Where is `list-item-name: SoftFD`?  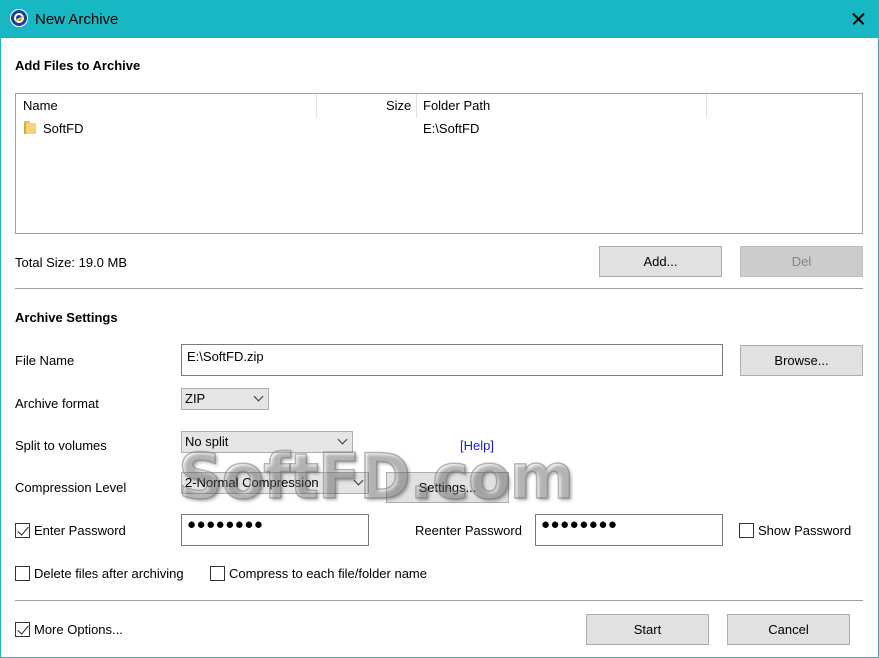
list-item-name: SoftFD is located at coordinates (63, 128).